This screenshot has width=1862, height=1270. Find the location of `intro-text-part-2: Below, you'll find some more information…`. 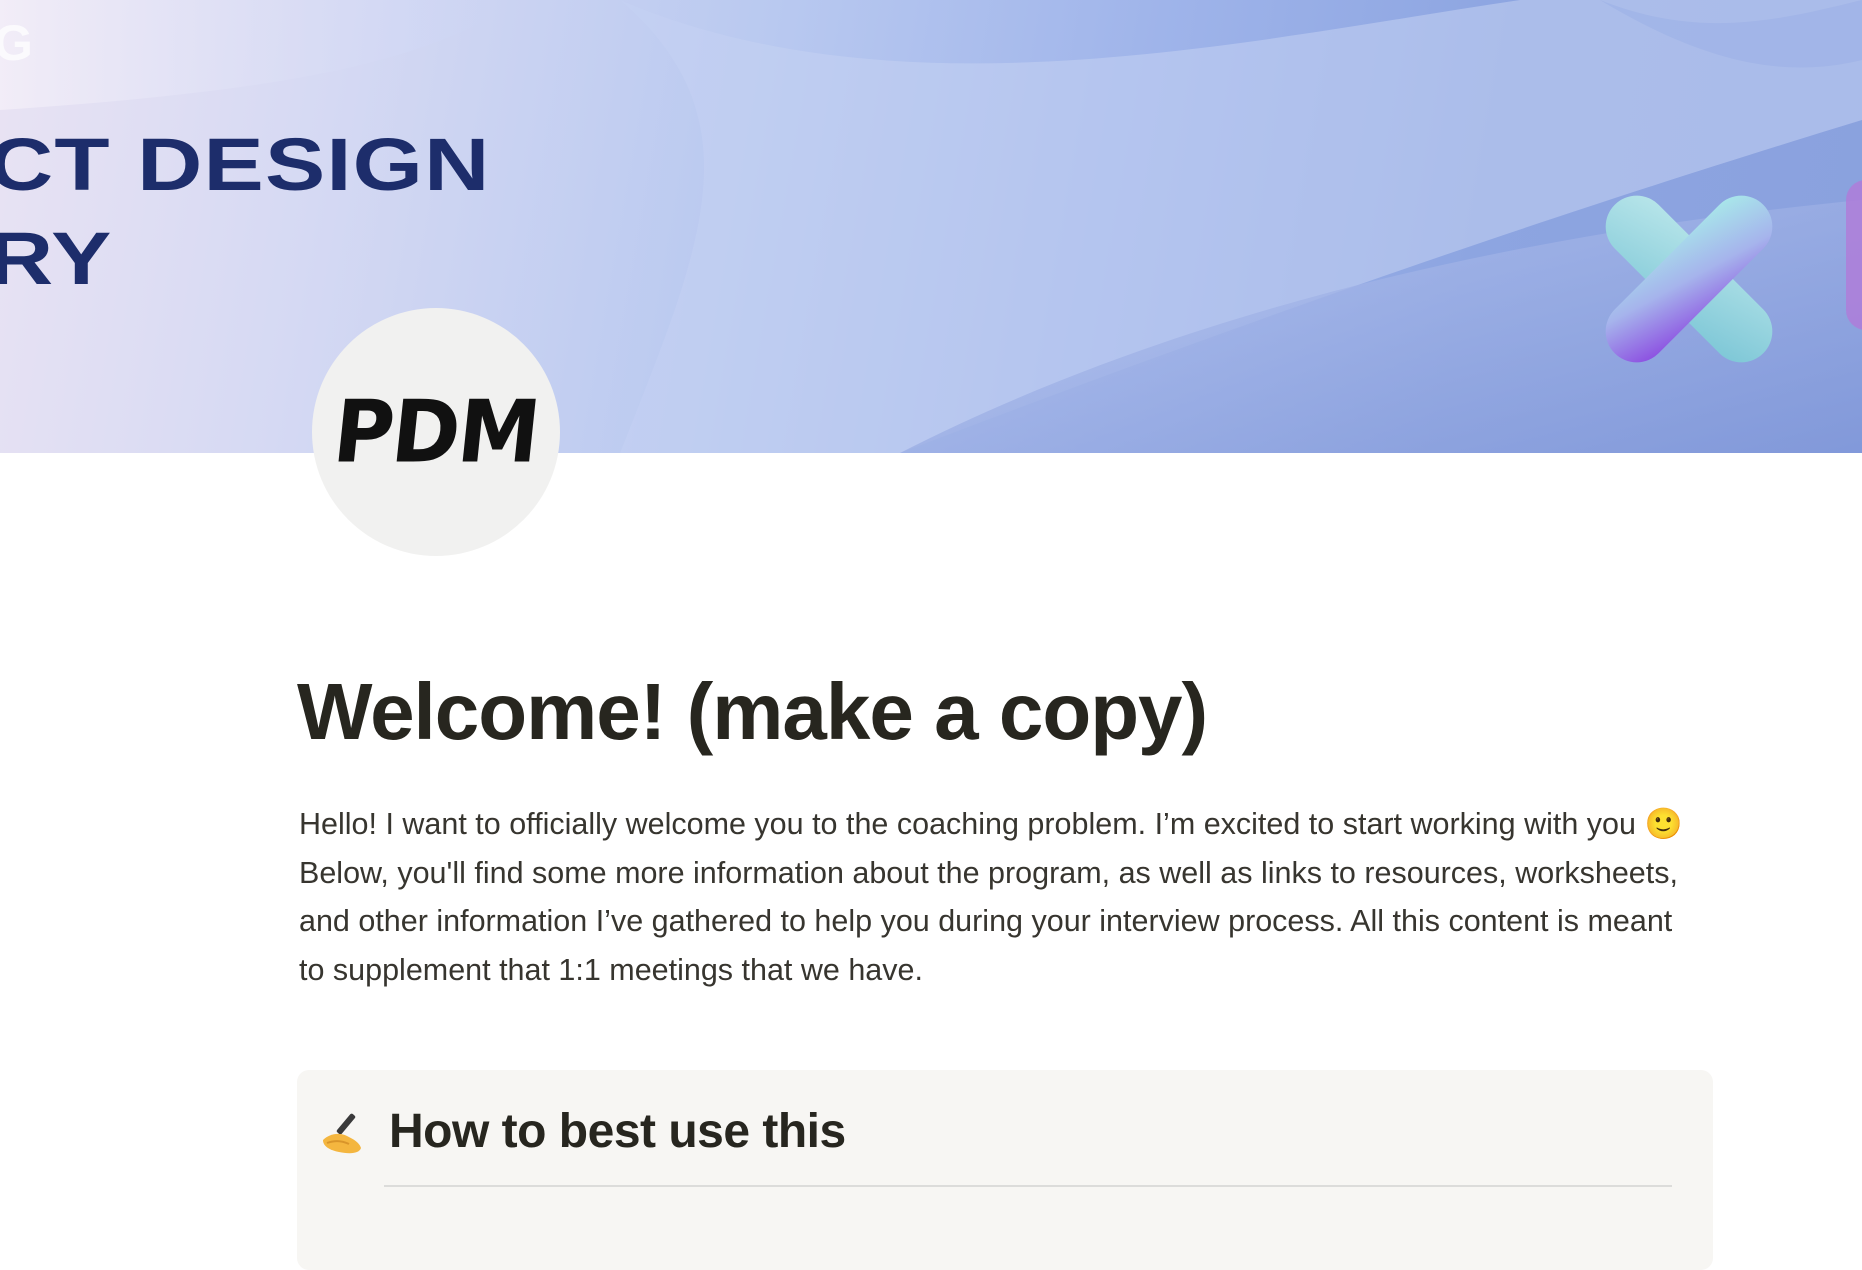

intro-text-part-2: Below, you'll find some more information… is located at coordinates (988, 921).